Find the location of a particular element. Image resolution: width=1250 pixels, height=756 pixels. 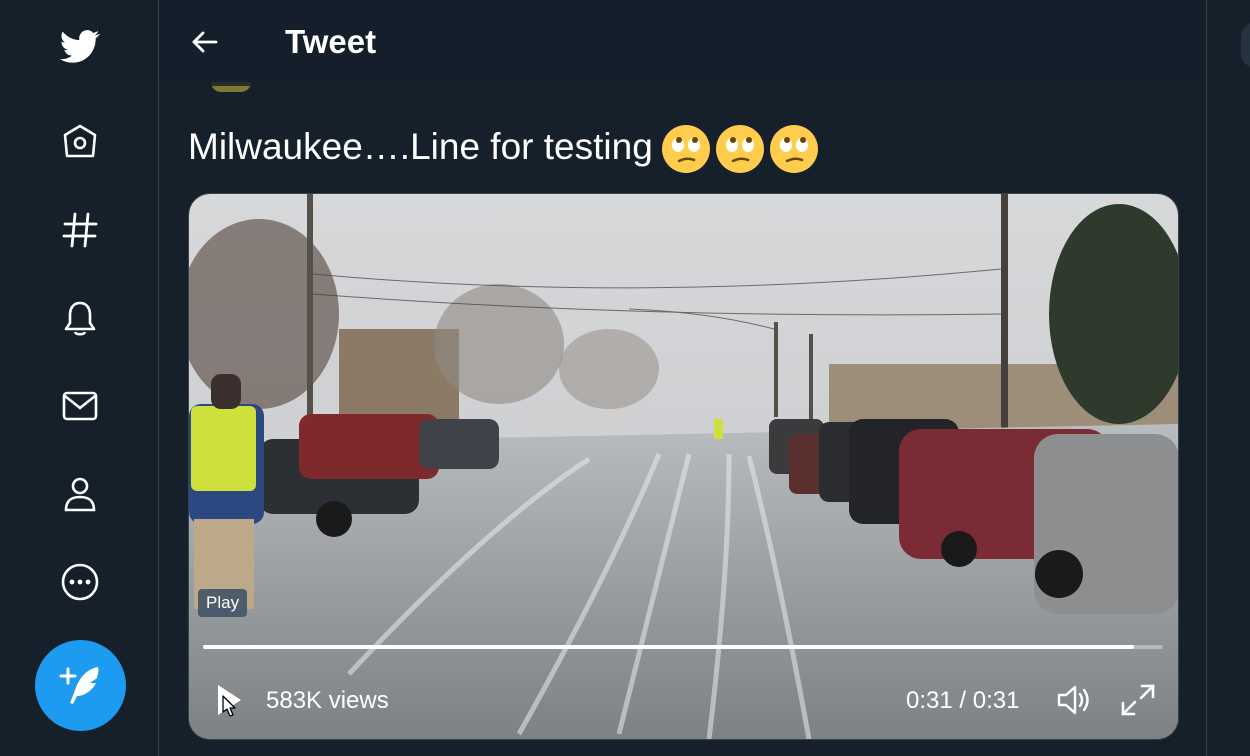

fullscreen-icon is located at coordinates (1138, 700).